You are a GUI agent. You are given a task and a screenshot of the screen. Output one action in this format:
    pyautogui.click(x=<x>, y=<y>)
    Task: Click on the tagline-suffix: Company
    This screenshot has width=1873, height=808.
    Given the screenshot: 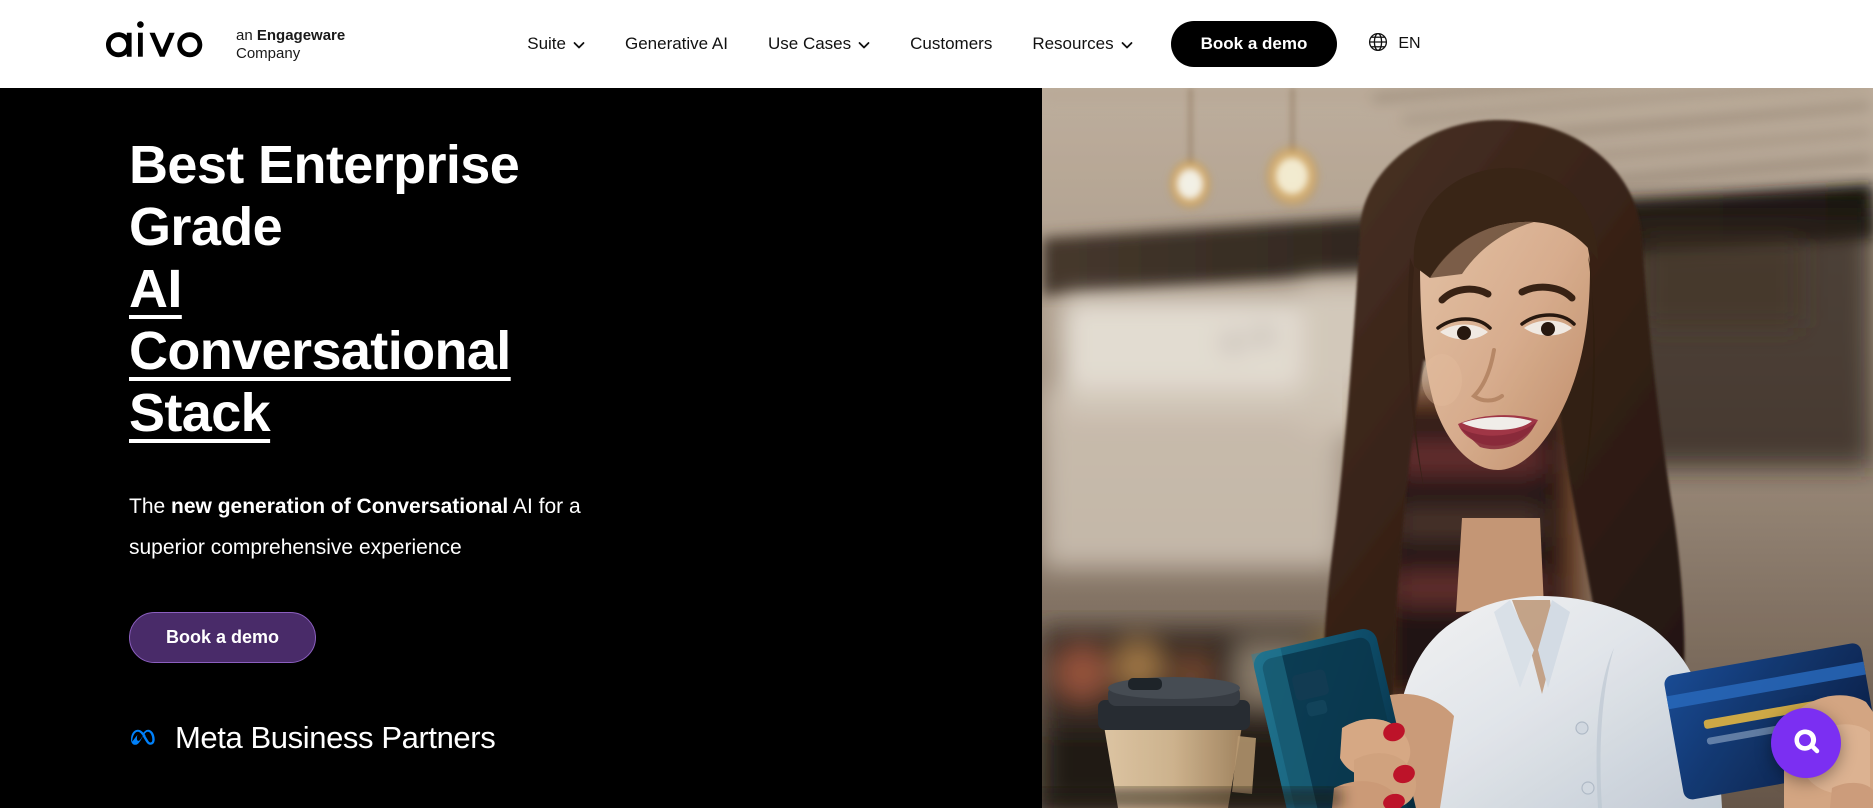 What is the action you would take?
    pyautogui.click(x=268, y=53)
    